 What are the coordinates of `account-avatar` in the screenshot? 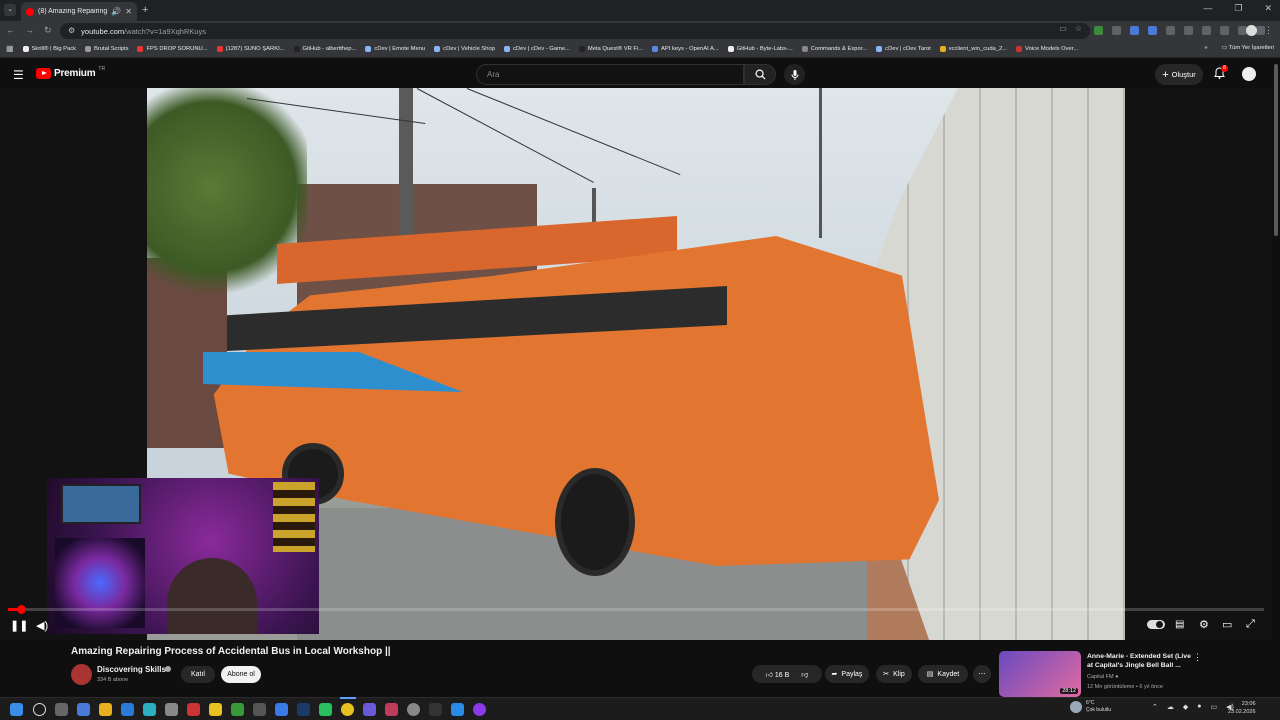 It's located at (1249, 74).